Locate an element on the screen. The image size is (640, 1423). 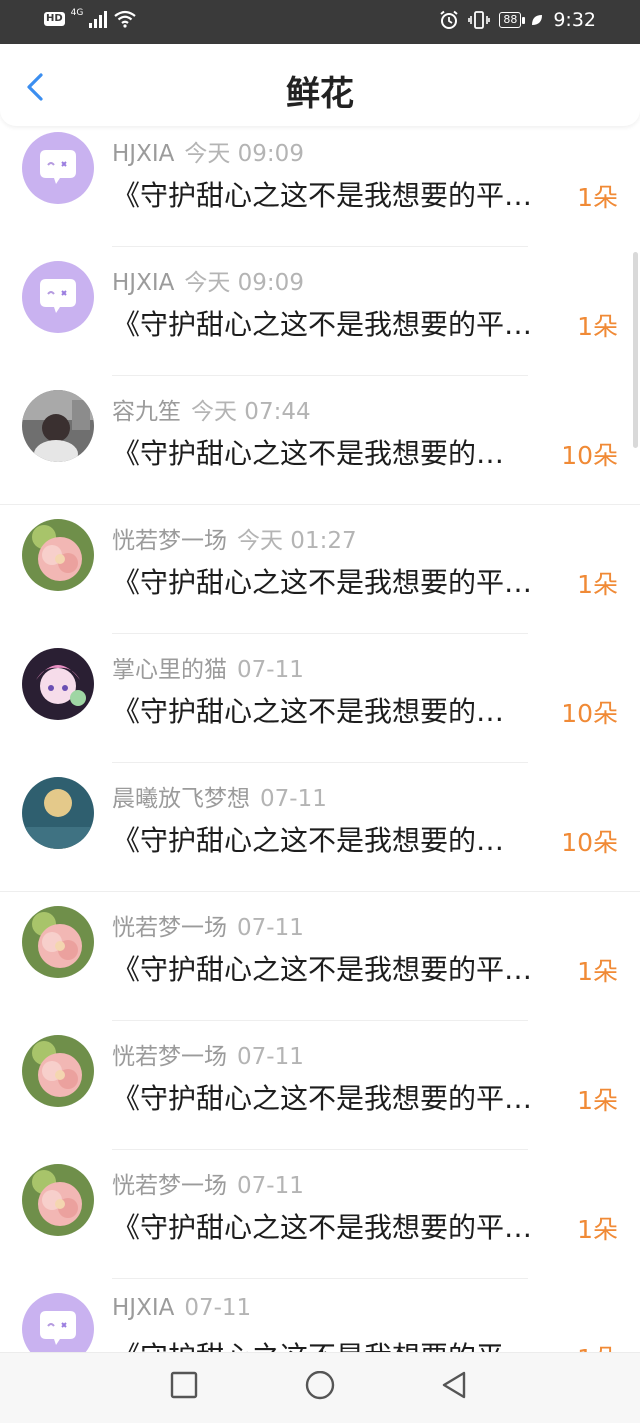
user-name: 晨曦放飞梦想 is located at coordinates (181, 799).